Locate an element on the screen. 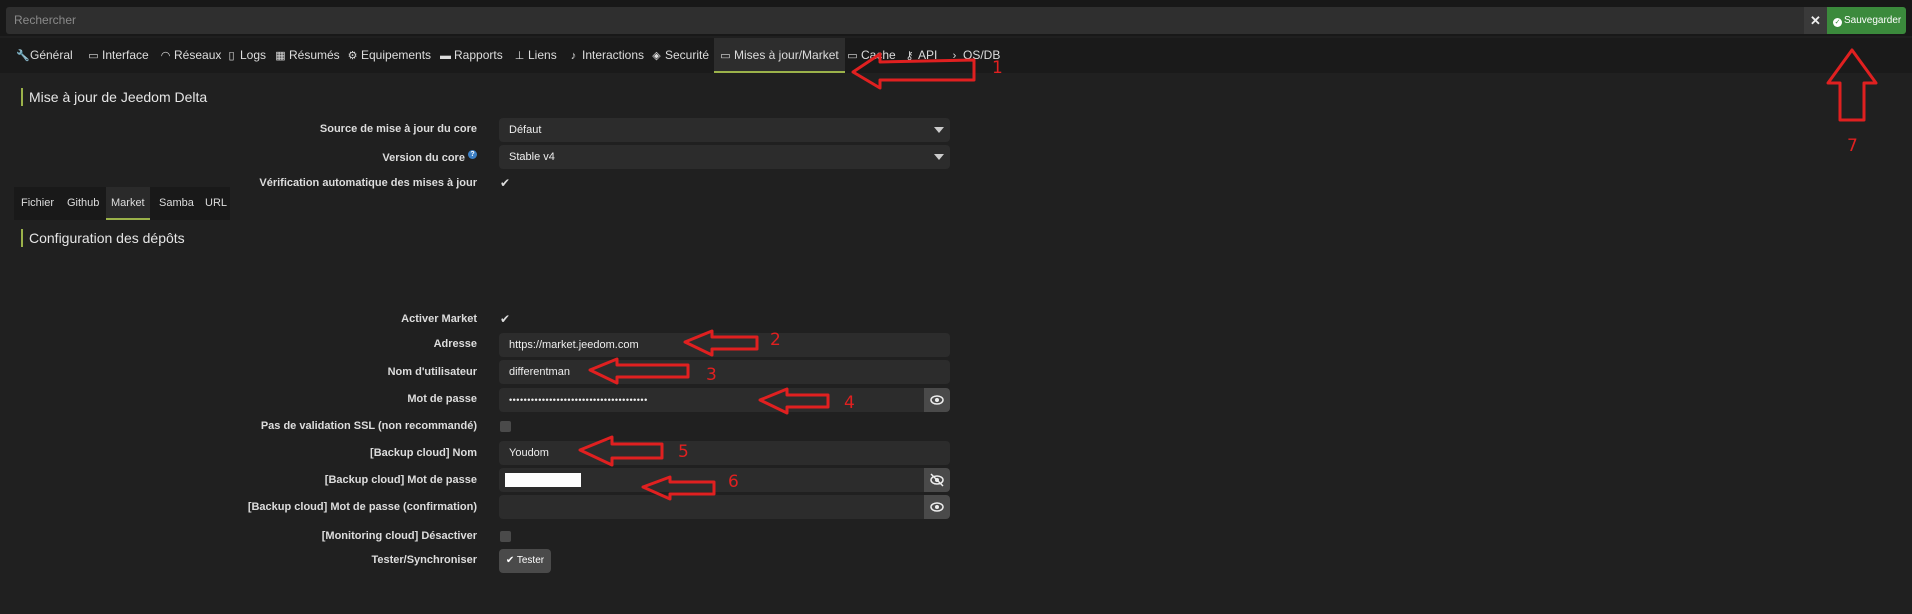 The image size is (1912, 614). annotation-label-4: 4 is located at coordinates (849, 403).